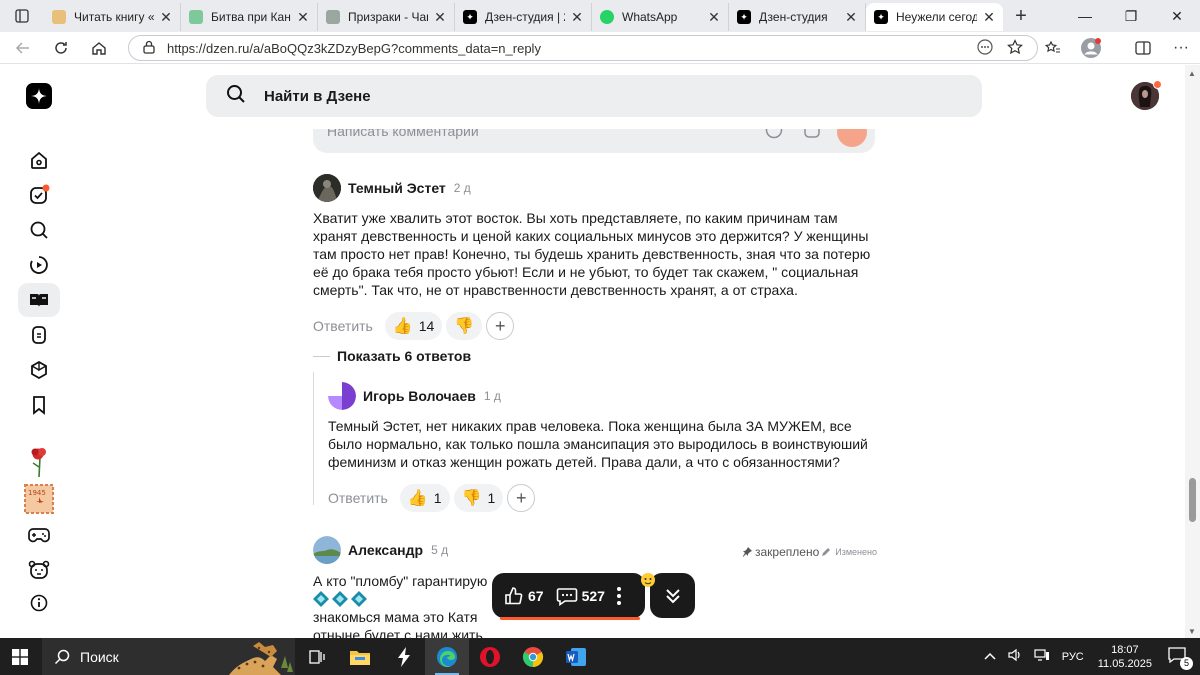 This screenshot has height=675, width=1200. What do you see at coordinates (600, 656) in the screenshot?
I see `windows-taskbar: Поиск РУС 18:07 11.05.2025 5` at bounding box center [600, 656].